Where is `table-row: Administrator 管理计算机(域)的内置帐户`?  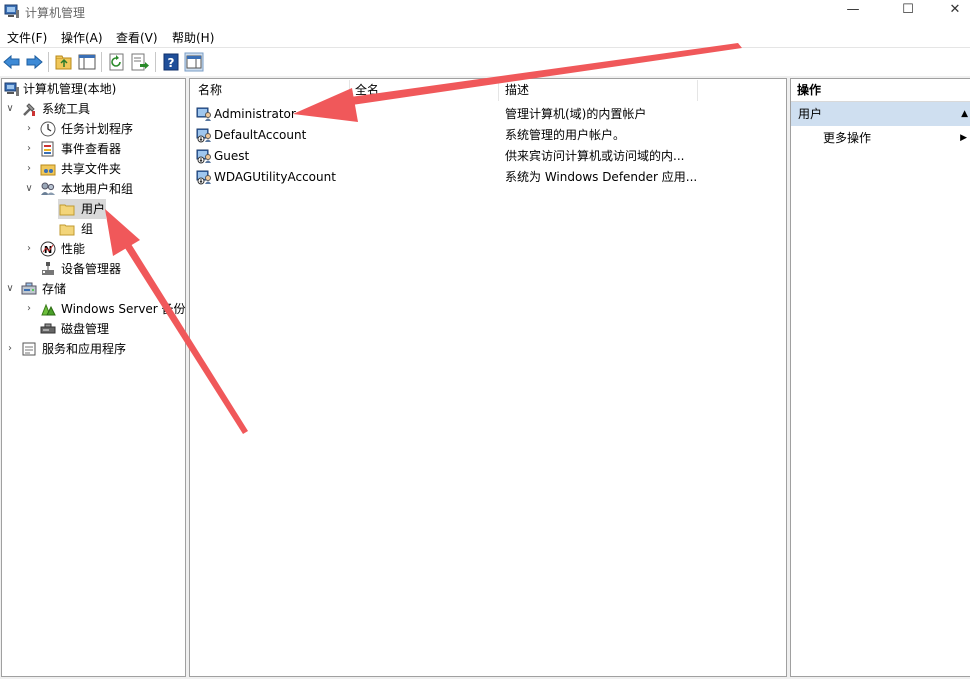 table-row: Administrator 管理计算机(域)的内置帐户 is located at coordinates (488, 114).